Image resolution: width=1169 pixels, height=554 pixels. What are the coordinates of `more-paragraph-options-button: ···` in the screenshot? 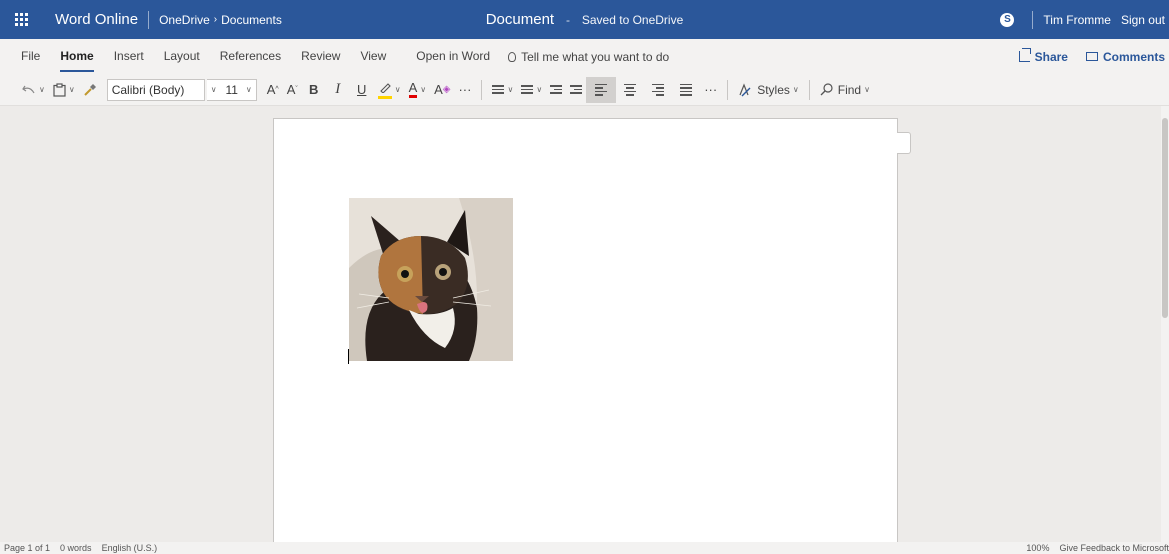 It's located at (710, 90).